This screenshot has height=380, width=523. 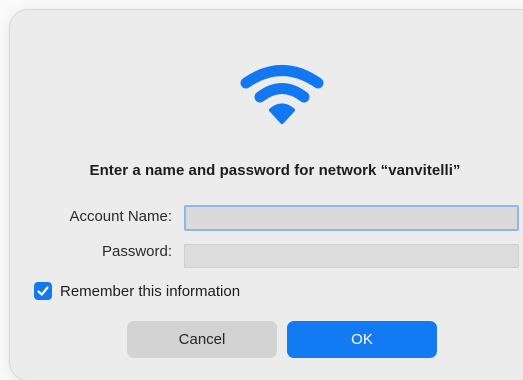 I want to click on checkmark-icon, so click(x=43, y=291).